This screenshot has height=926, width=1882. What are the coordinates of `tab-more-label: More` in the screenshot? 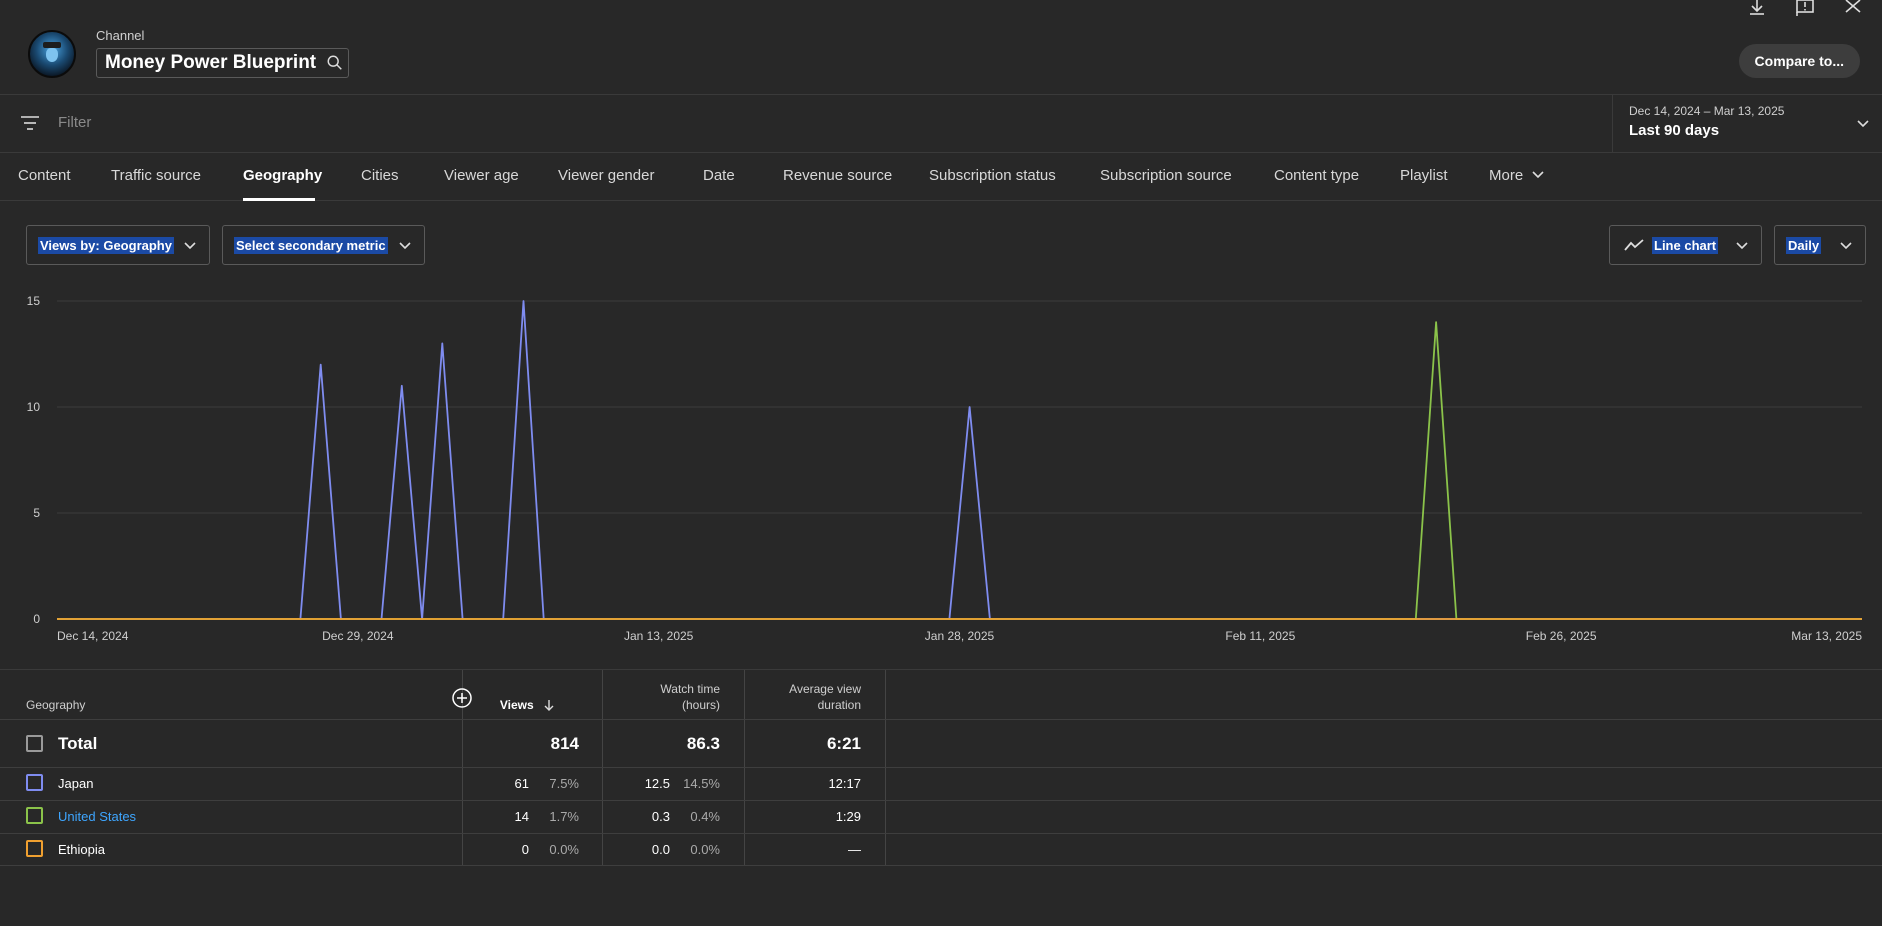 It's located at (1506, 175).